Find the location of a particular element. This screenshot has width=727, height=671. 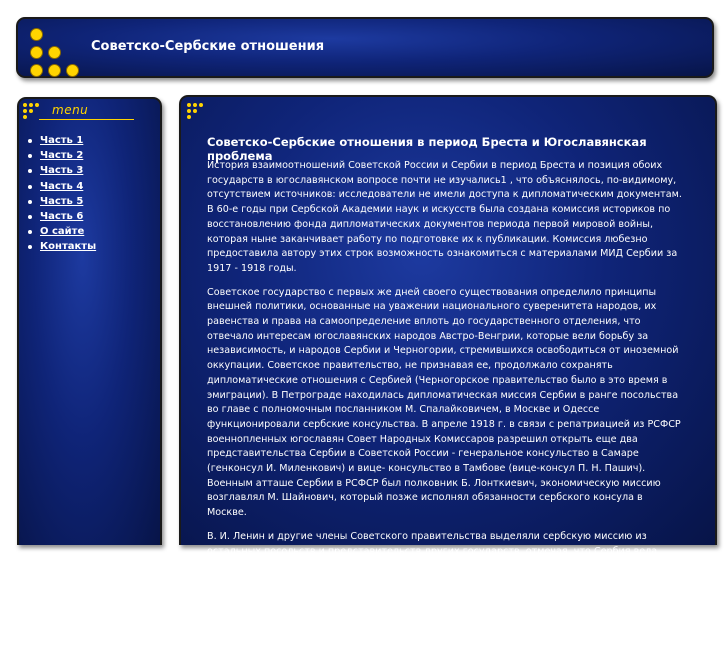

sidebar-item-part-2: Часть 2 is located at coordinates (60, 155).